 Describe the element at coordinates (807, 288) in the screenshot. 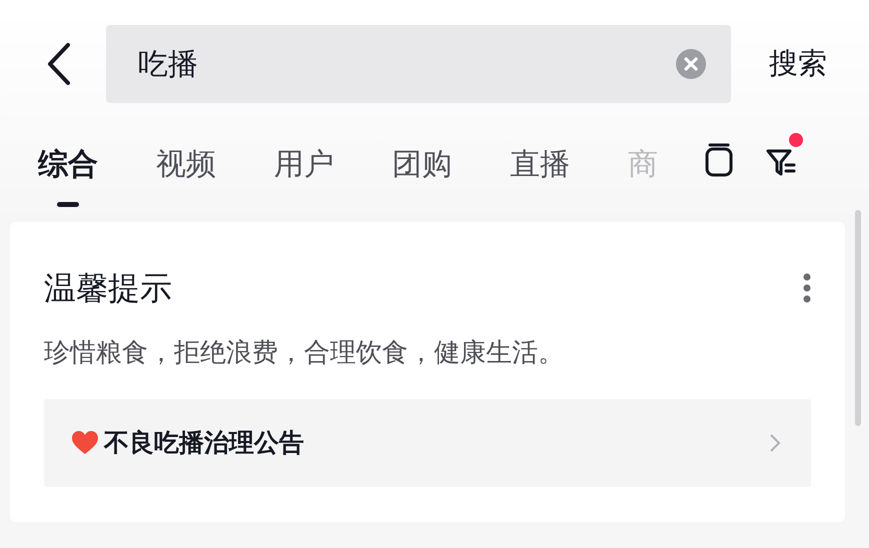

I see `more-icon` at that location.